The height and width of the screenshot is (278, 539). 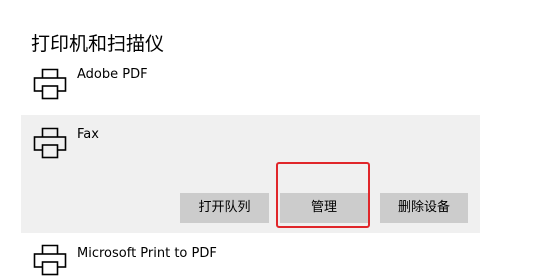 What do you see at coordinates (224, 208) in the screenshot?
I see `open-queue-button: 打开队列` at bounding box center [224, 208].